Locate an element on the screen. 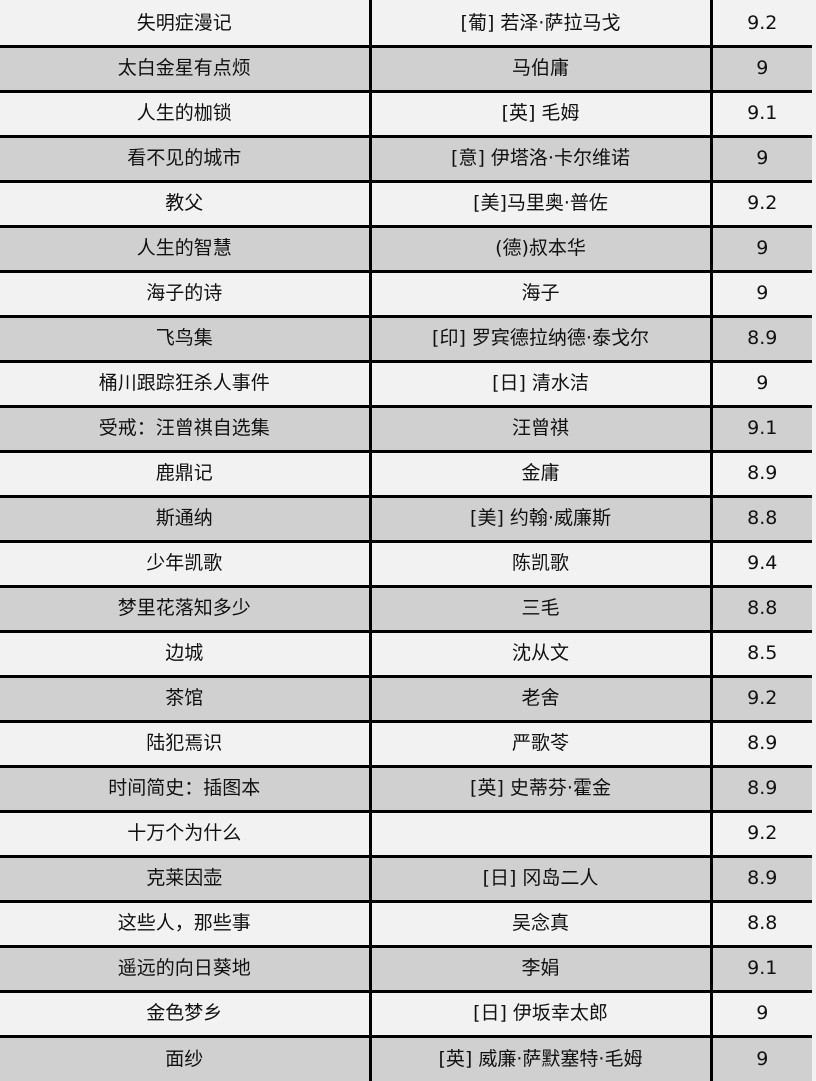 This screenshot has height=1081, width=816. table-row: 海子的诗 海子 9 is located at coordinates (406, 292).